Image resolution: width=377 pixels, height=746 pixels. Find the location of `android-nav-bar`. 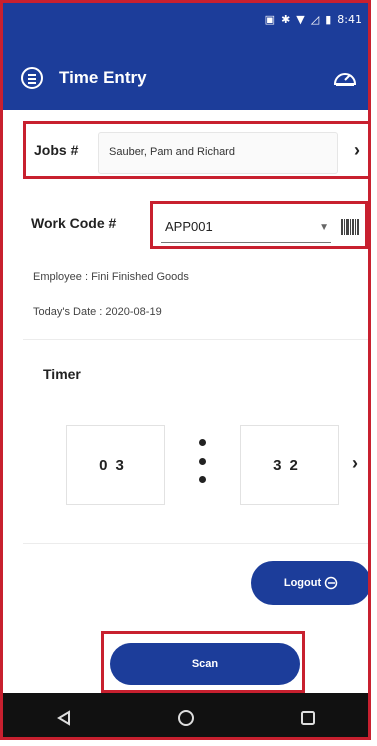

android-nav-bar is located at coordinates (185, 715).